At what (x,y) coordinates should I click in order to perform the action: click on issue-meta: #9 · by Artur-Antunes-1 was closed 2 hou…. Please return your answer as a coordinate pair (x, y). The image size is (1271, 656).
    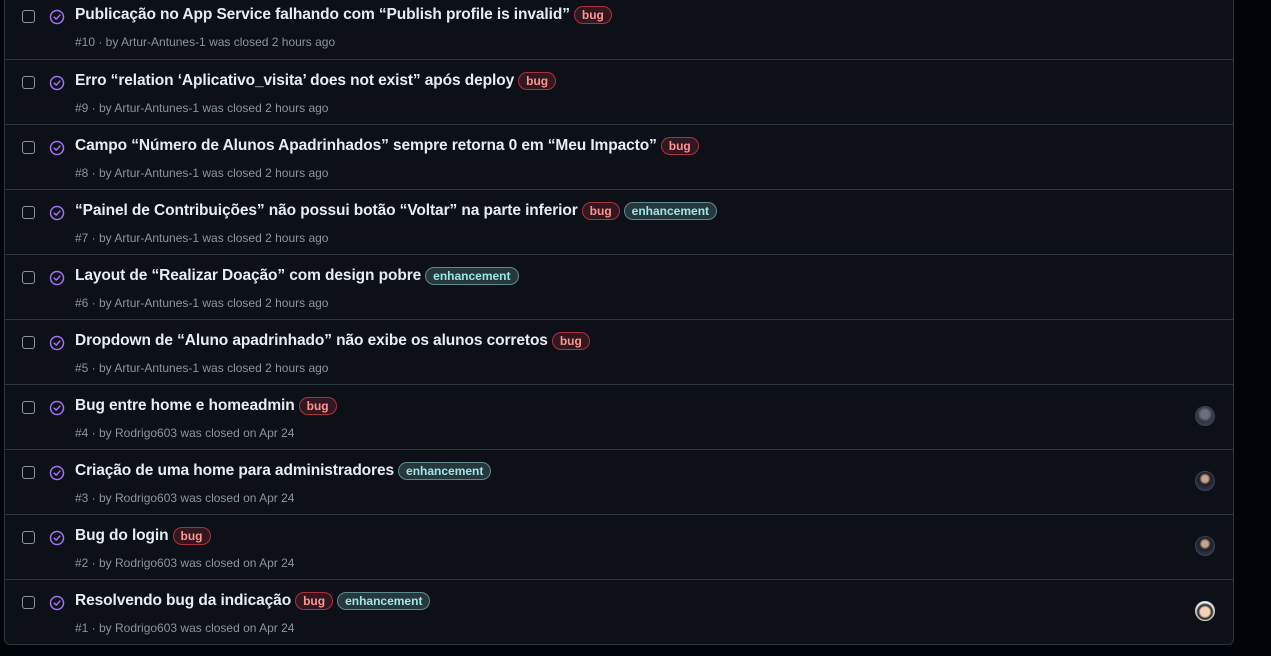
    Looking at the image, I should click on (202, 108).